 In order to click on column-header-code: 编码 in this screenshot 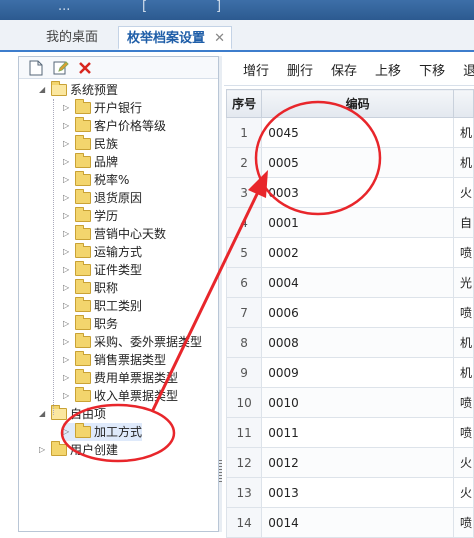, I will do `click(358, 103)`.